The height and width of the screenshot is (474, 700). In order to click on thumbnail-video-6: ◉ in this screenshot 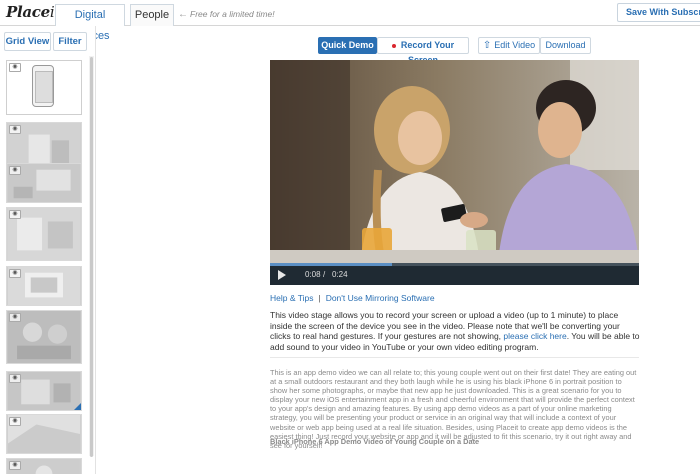, I will do `click(44, 337)`.